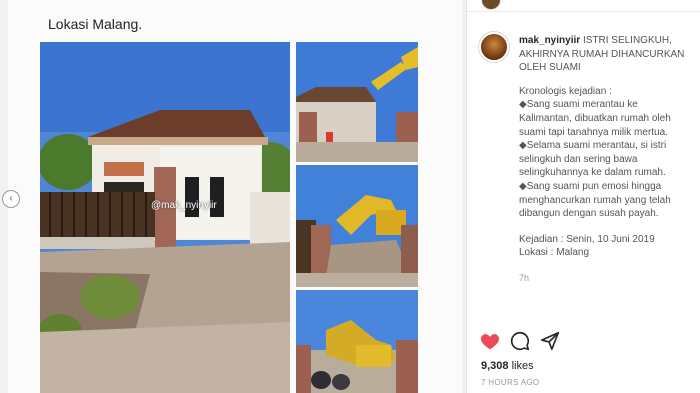  What do you see at coordinates (11, 199) in the screenshot?
I see `chevron-left-icon: ‹` at bounding box center [11, 199].